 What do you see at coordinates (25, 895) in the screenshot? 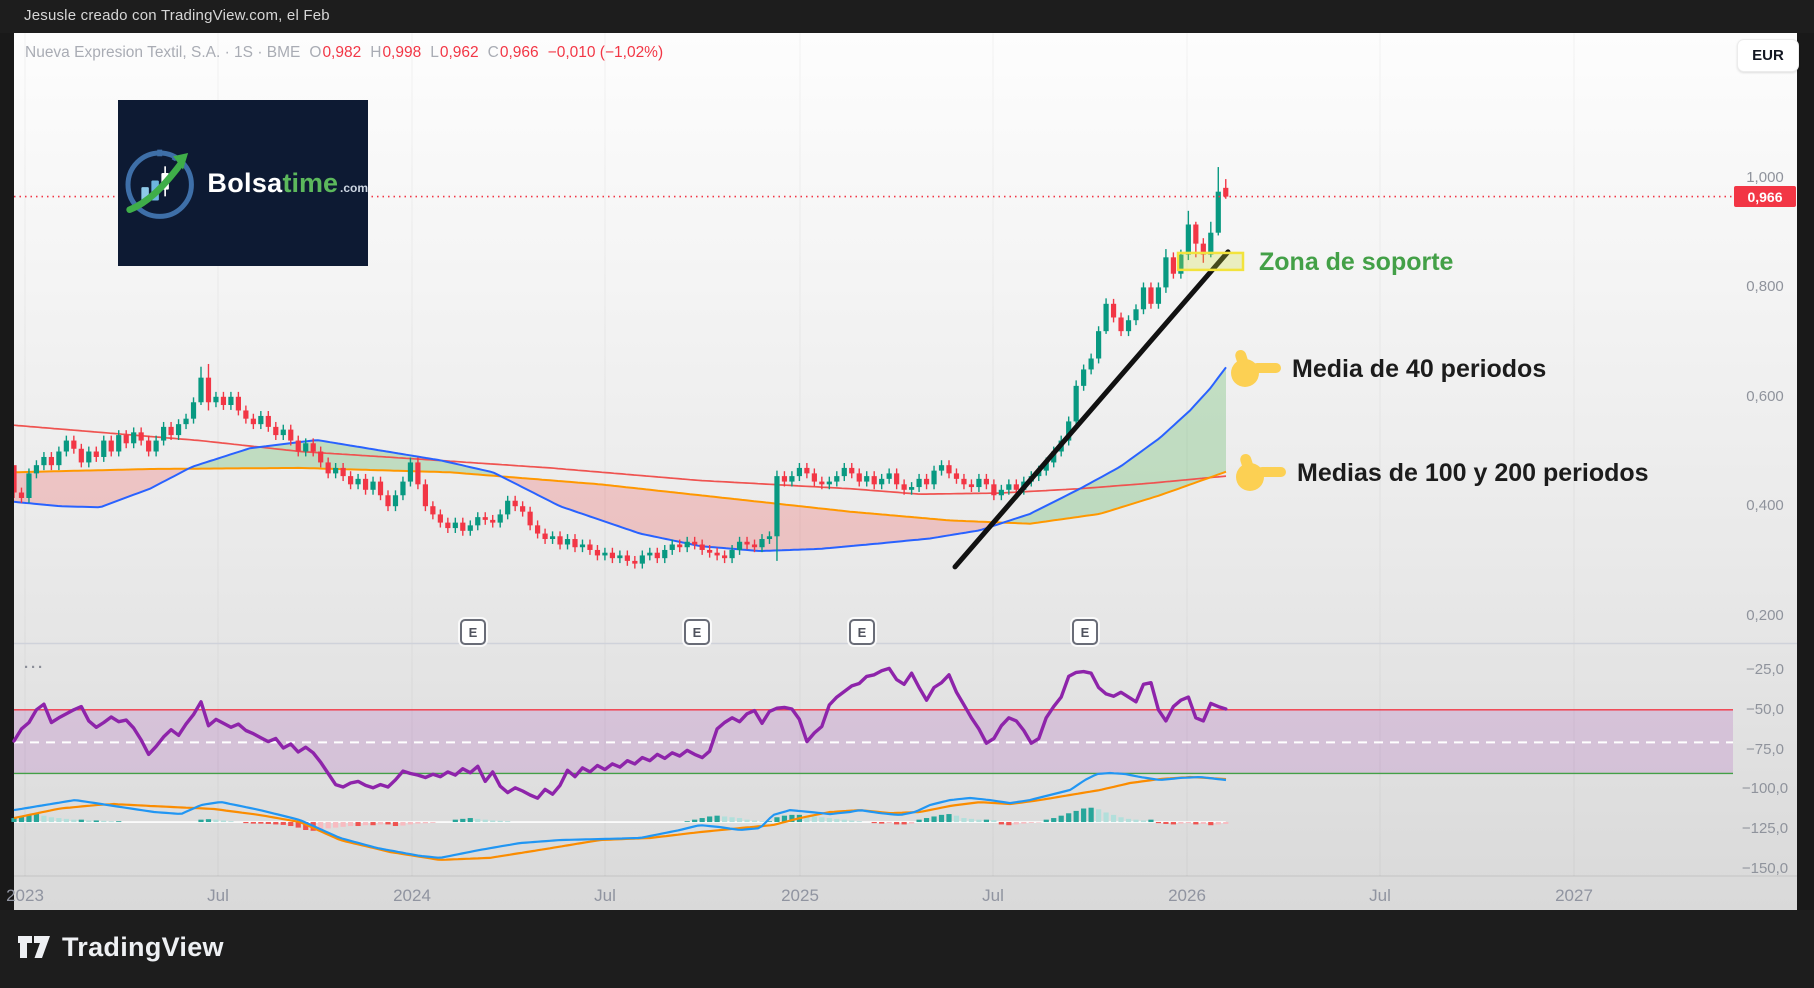
I see `time-axis-label: 2023` at bounding box center [25, 895].